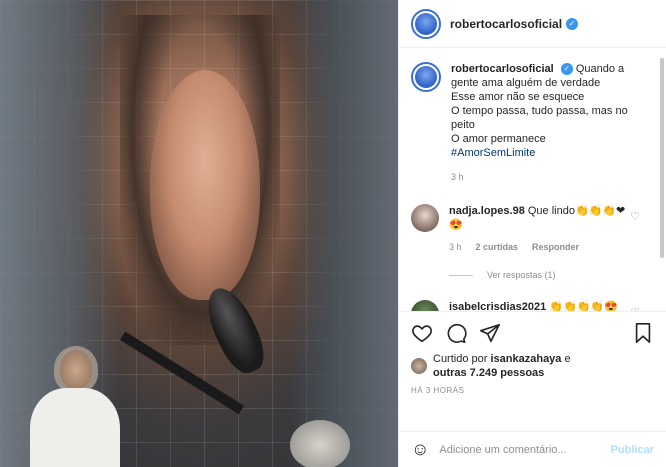 The width and height of the screenshot is (666, 467). I want to click on comment-username: nadja.lopes.98, so click(487, 211).